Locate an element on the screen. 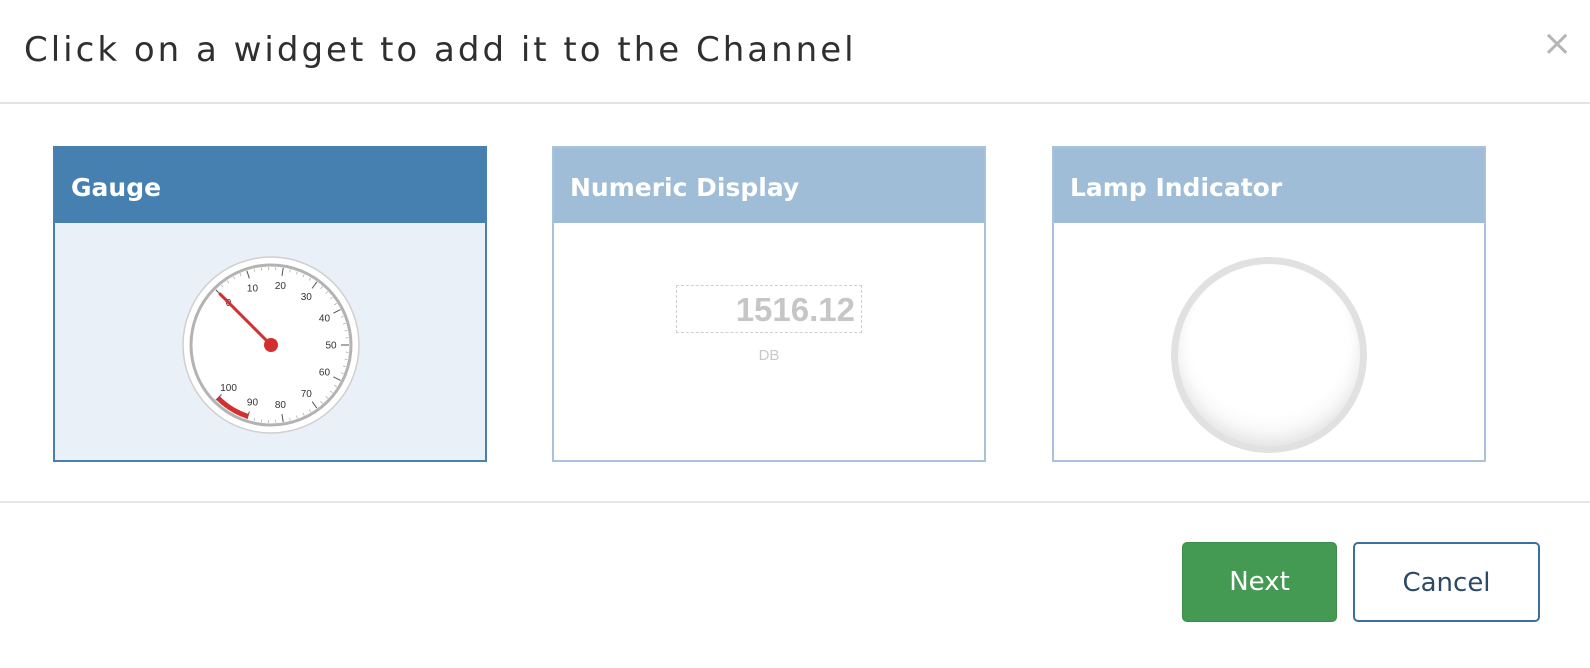  close-icon: × is located at coordinates (1557, 44).